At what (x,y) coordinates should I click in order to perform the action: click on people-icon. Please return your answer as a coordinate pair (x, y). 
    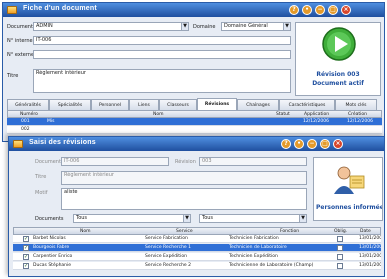
    Looking at the image, I should click on (349, 180).